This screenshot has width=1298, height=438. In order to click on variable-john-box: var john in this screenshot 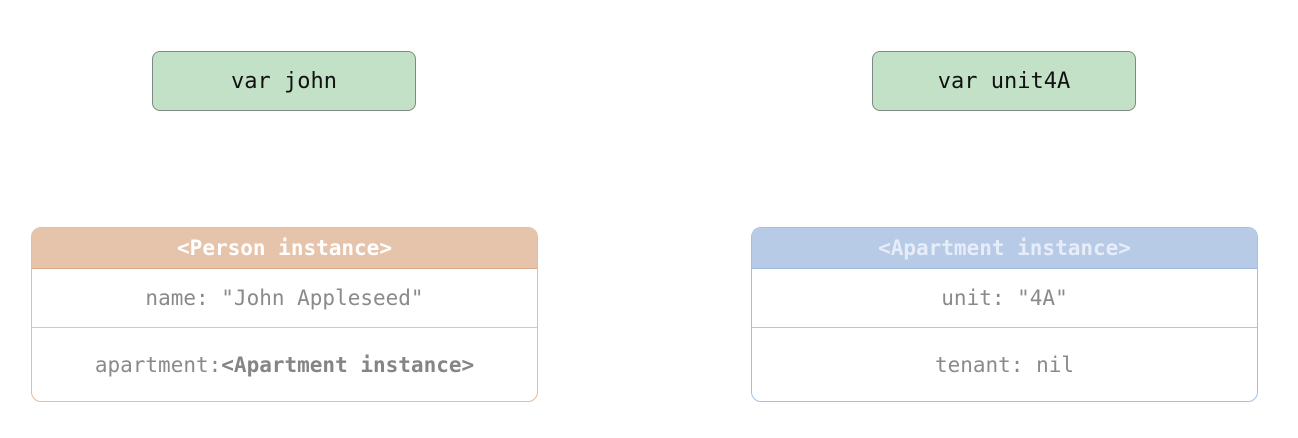, I will do `click(284, 81)`.